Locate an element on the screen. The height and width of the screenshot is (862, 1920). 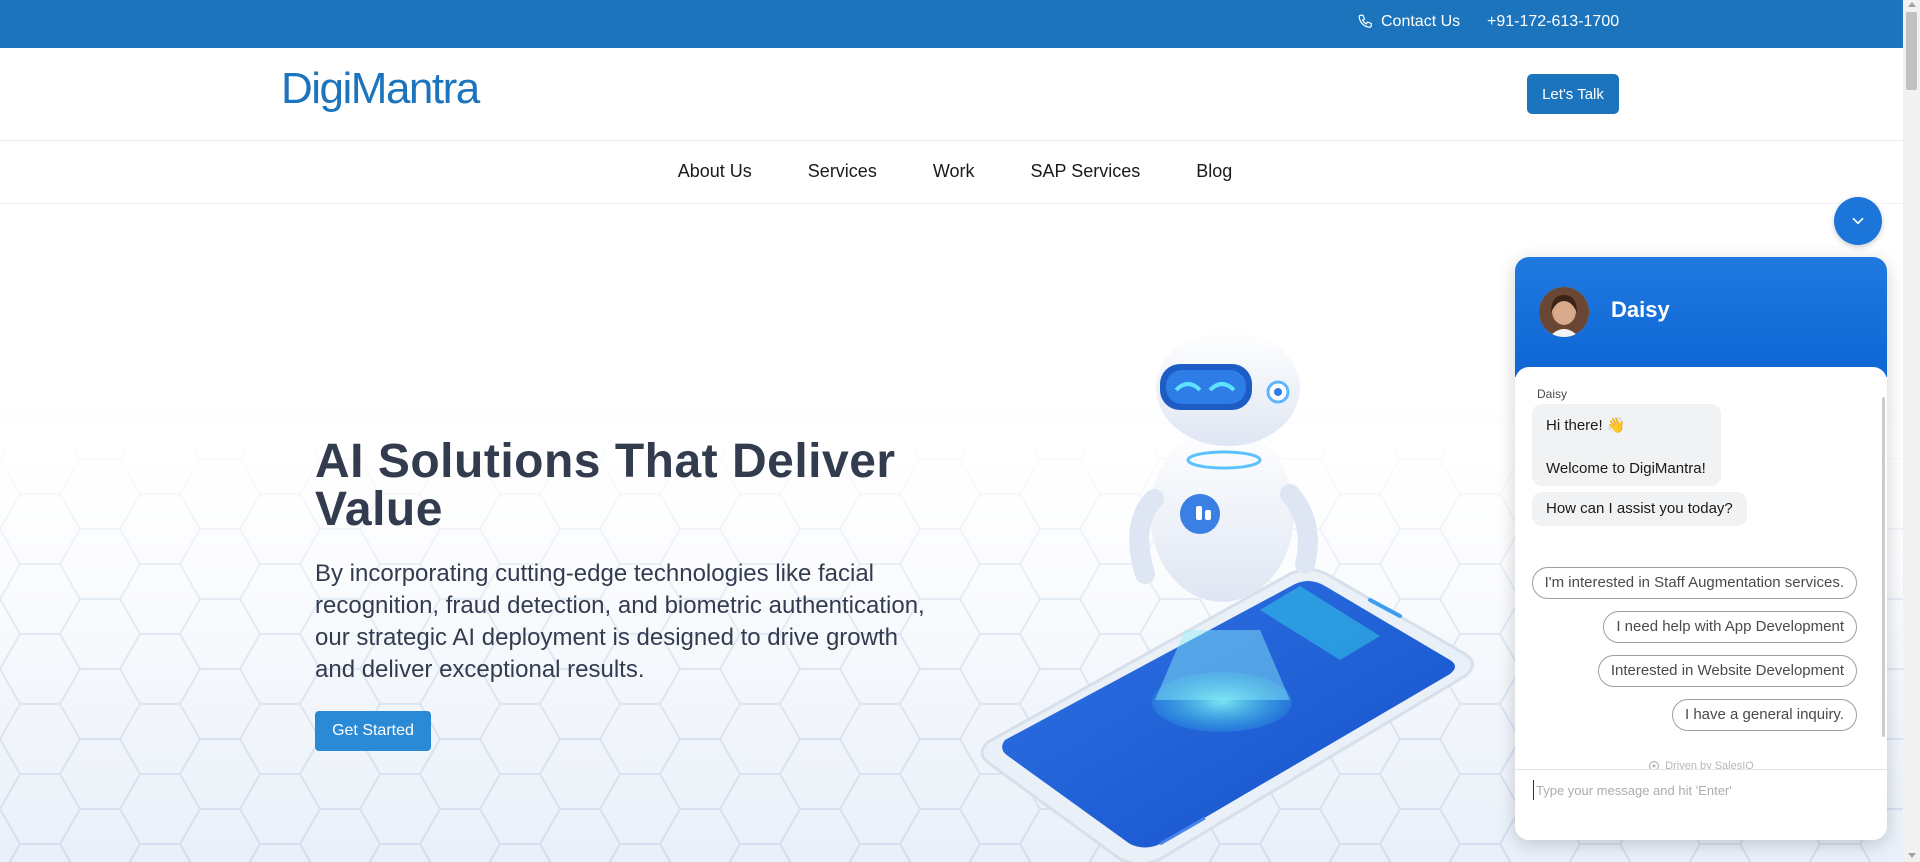
digimantra-logo: DigiMantra is located at coordinates (386, 91).